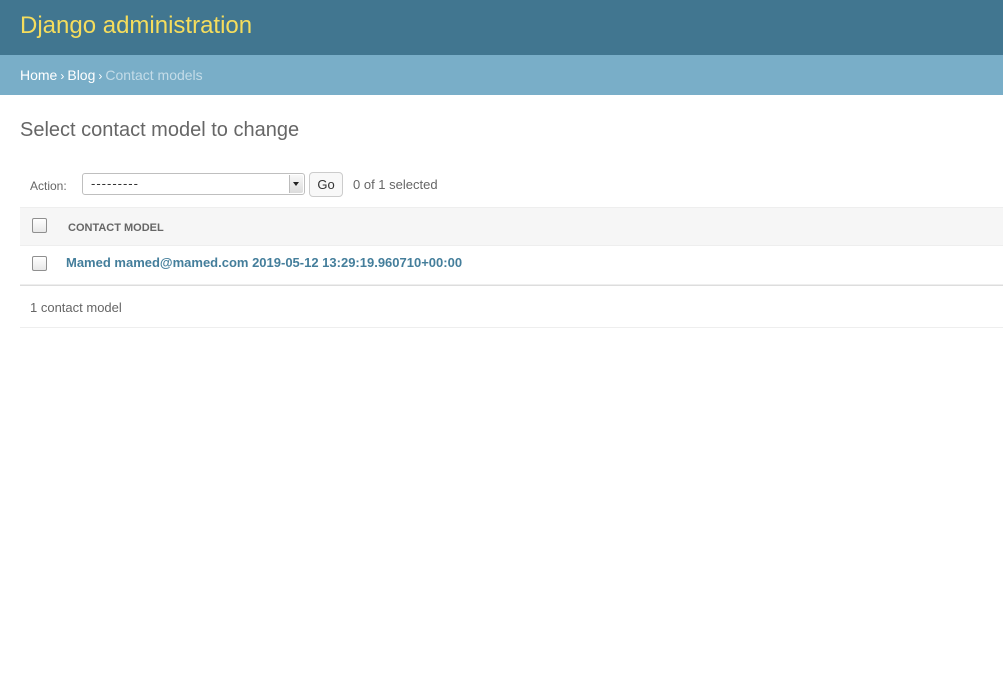 The width and height of the screenshot is (1003, 688). Describe the element at coordinates (511, 226) in the screenshot. I see `table-header: CONTACT MODEL` at that location.